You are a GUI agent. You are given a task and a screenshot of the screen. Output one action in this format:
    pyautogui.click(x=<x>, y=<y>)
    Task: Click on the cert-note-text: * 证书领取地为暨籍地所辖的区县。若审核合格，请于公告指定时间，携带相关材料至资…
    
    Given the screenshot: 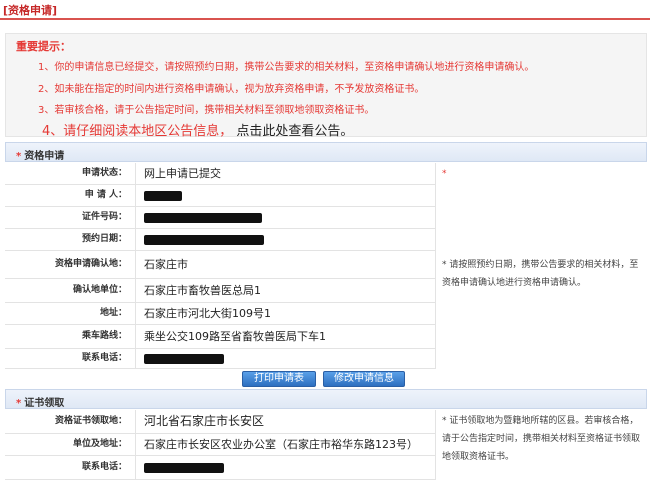 What is the action you would take?
    pyautogui.click(x=541, y=439)
    